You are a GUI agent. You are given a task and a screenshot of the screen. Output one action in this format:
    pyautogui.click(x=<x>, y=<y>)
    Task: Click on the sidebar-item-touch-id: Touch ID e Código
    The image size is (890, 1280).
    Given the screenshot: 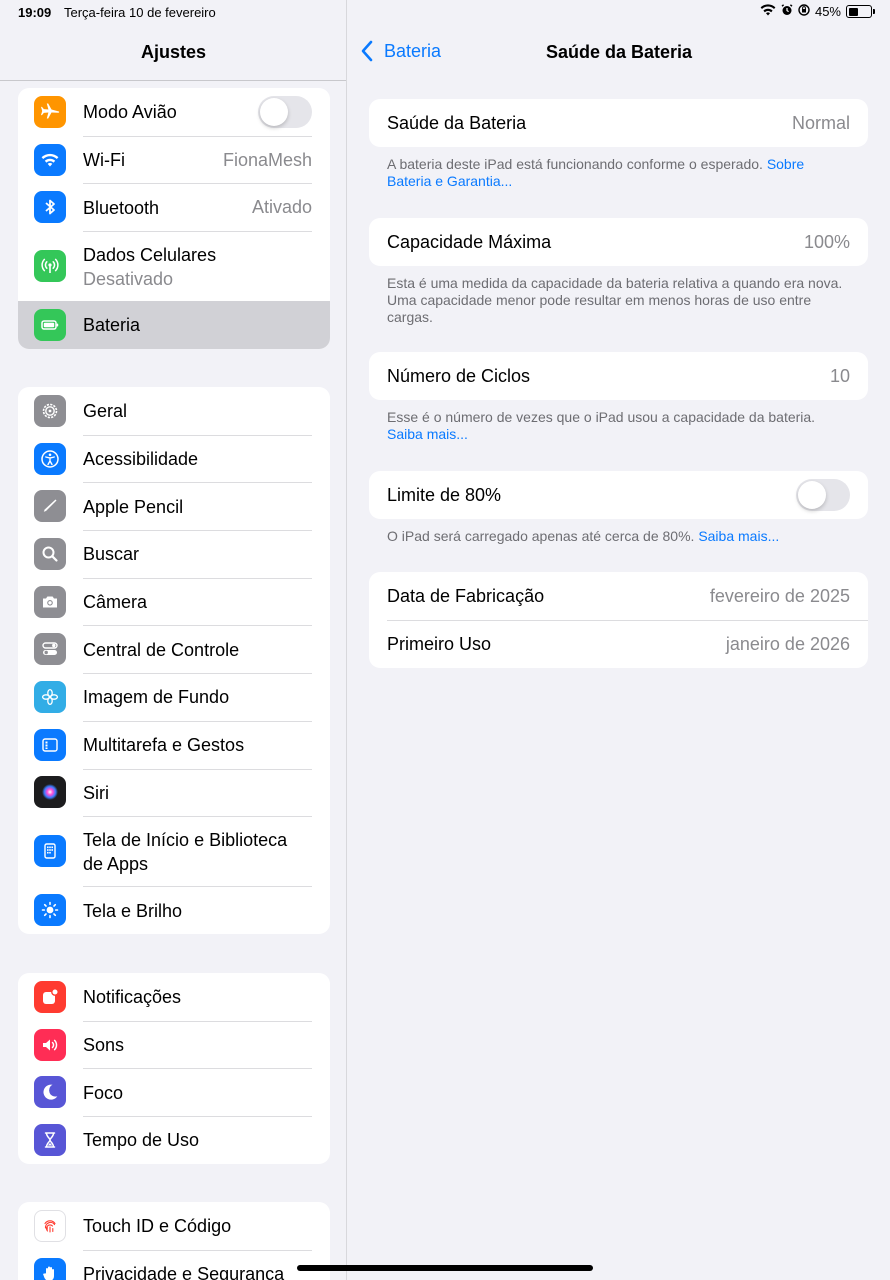 What is the action you would take?
    pyautogui.click(x=174, y=1226)
    